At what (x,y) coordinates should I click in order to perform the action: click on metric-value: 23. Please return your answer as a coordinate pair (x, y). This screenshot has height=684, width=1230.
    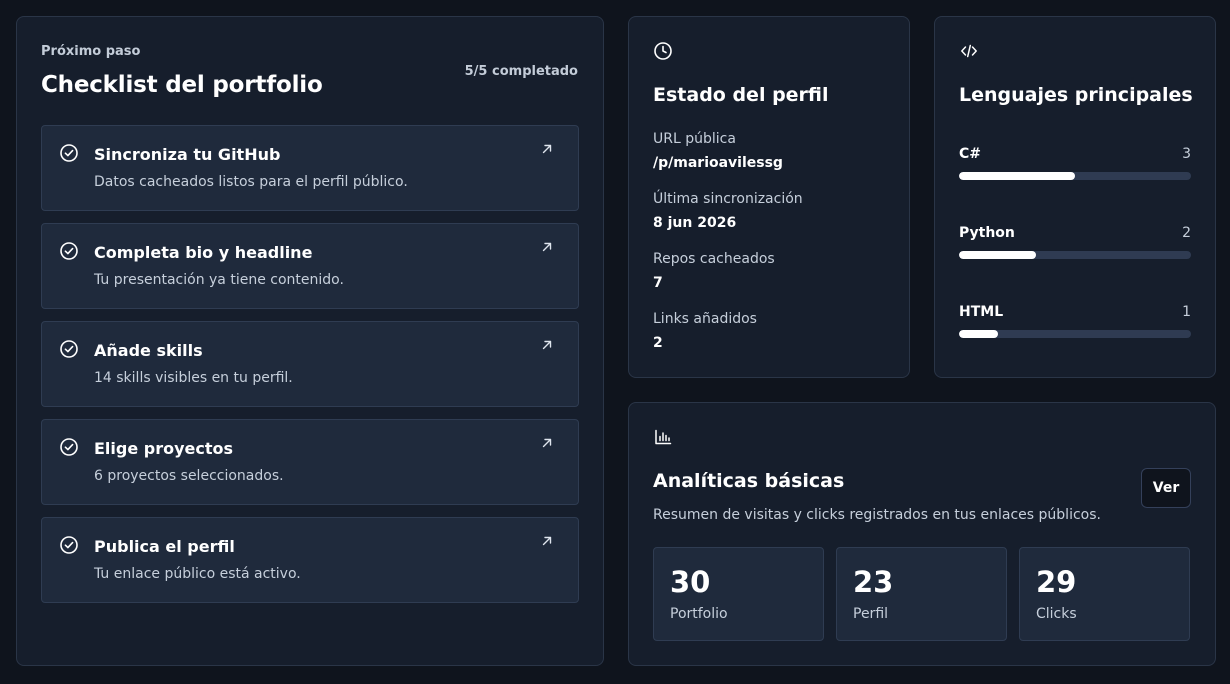
    Looking at the image, I should click on (873, 582).